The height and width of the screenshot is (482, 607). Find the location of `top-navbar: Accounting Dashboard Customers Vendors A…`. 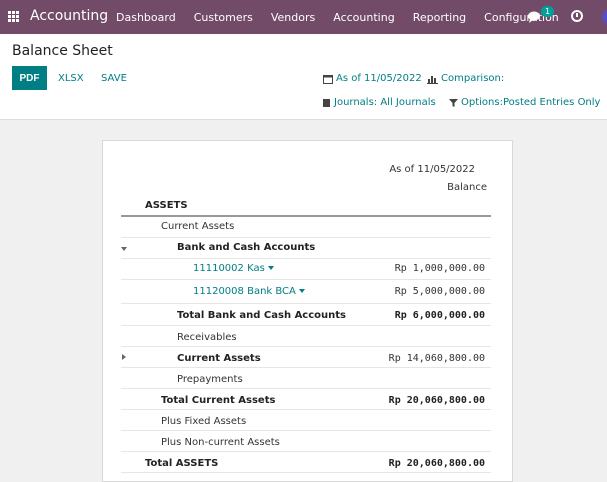

top-navbar: Accounting Dashboard Customers Vendors A… is located at coordinates (303, 17).